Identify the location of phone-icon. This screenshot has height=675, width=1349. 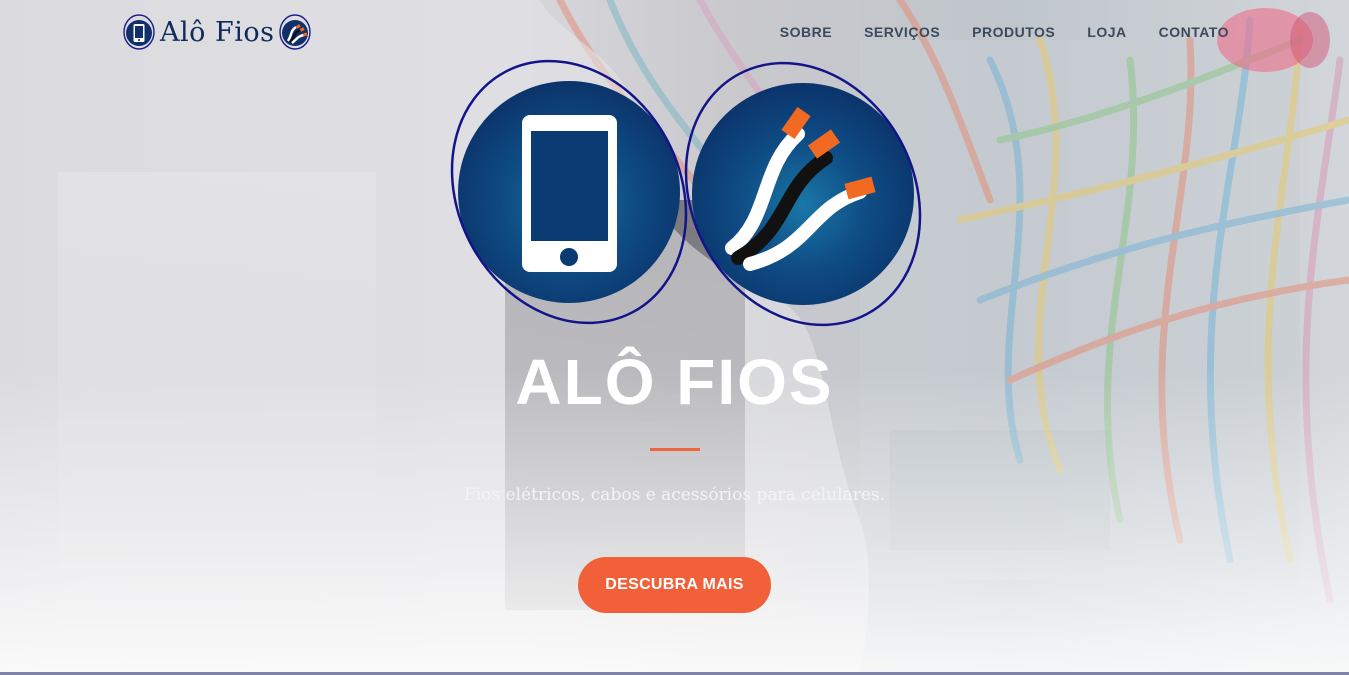
(139, 32).